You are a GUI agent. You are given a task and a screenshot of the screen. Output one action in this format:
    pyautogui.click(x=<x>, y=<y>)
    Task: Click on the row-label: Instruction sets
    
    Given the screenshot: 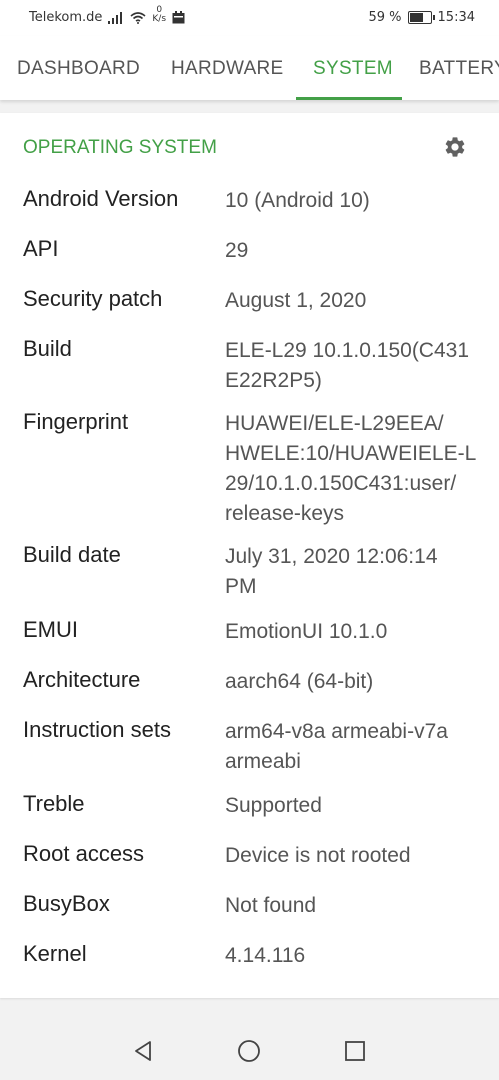 What is the action you would take?
    pyautogui.click(x=97, y=729)
    